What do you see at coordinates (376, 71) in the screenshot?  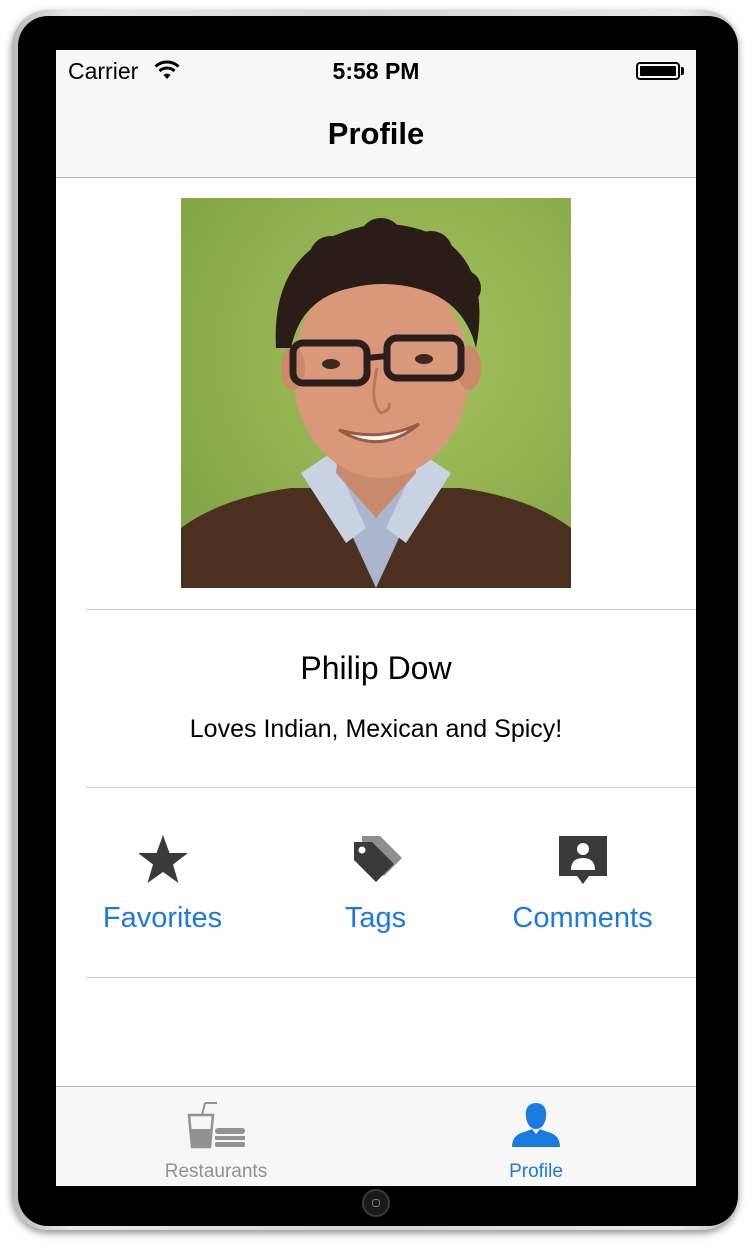 I see `status-time: 5:58 PM` at bounding box center [376, 71].